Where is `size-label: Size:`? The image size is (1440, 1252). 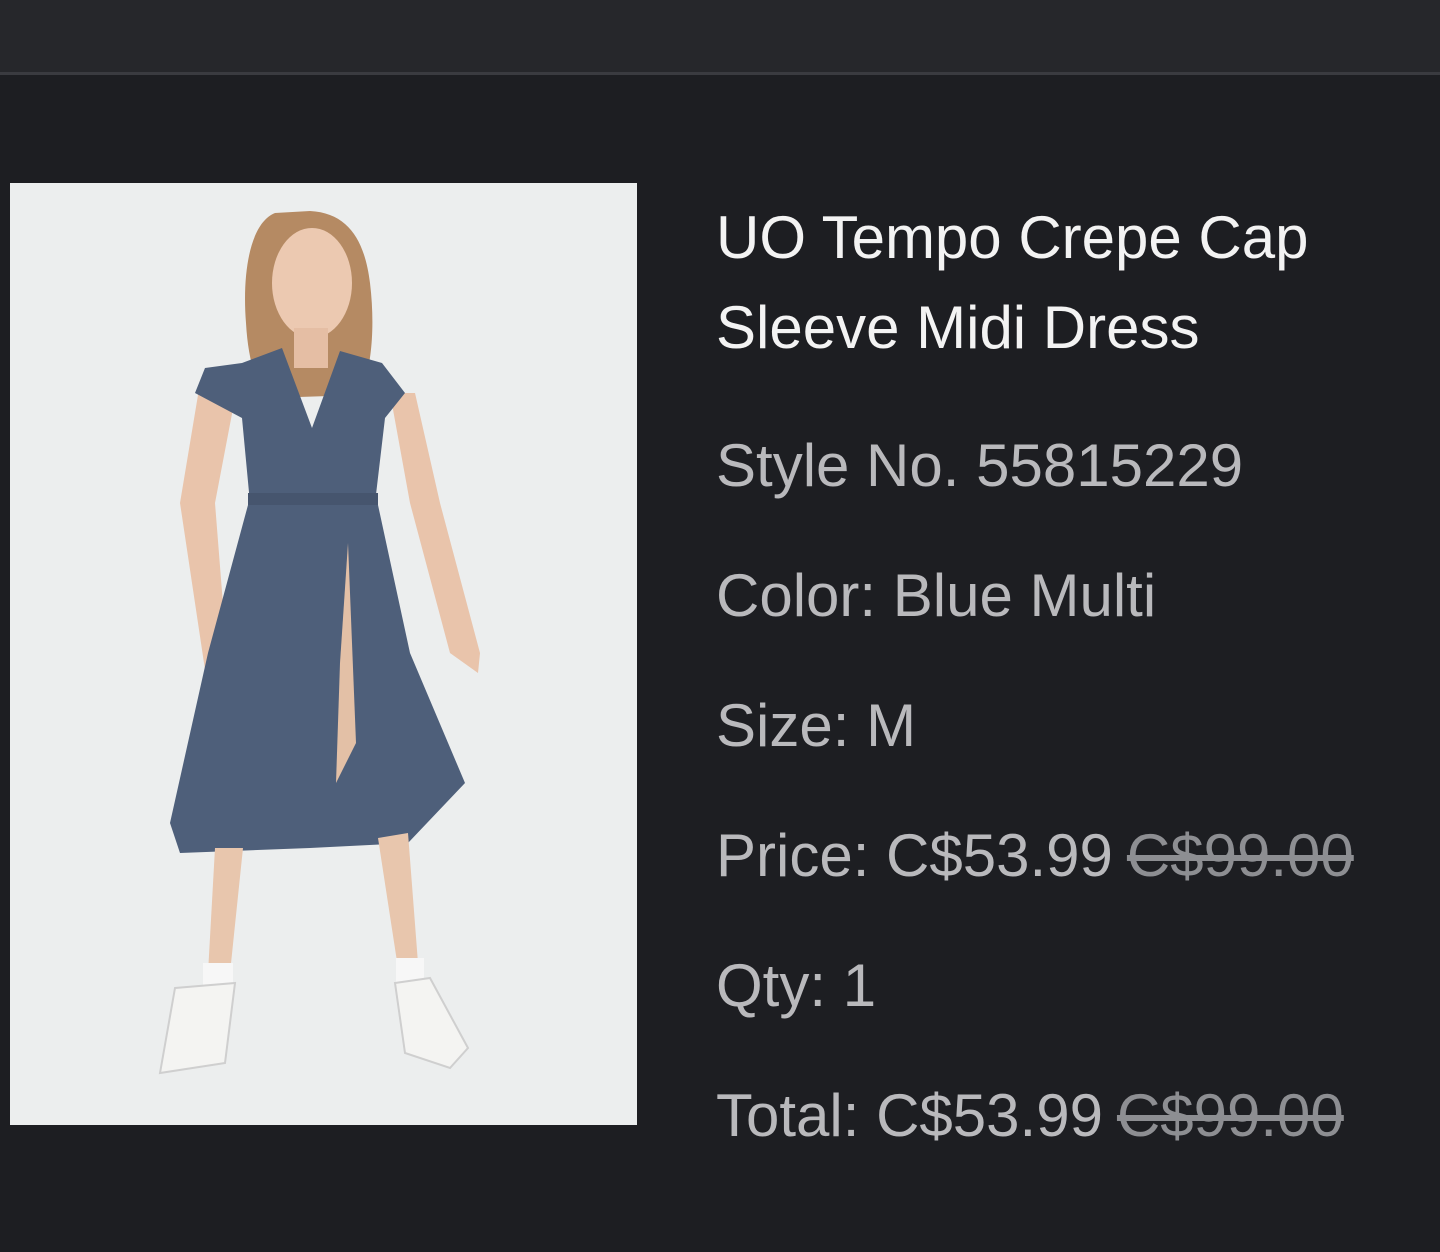
size-label: Size: is located at coordinates (783, 725).